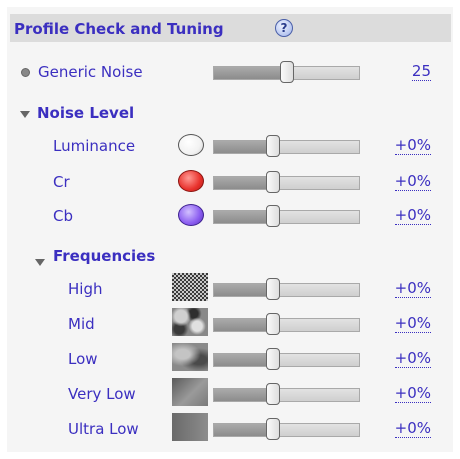 This screenshot has width=460, height=459. I want to click on very-low-slider, so click(286, 395).